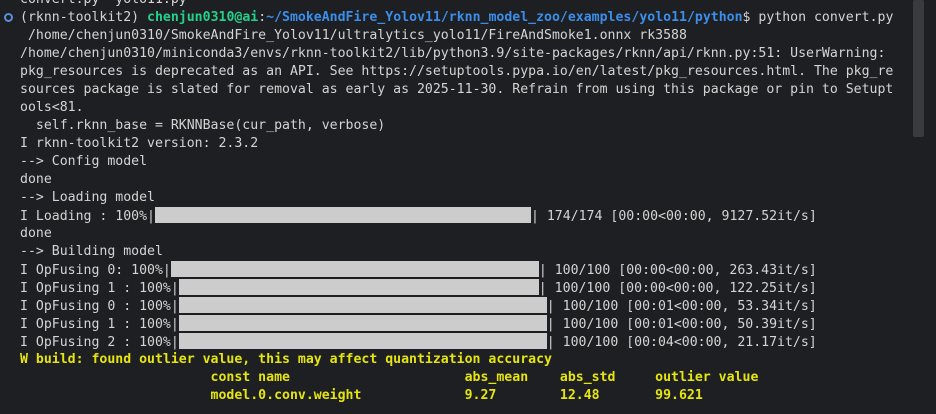 The height and width of the screenshot is (414, 936). I want to click on warning-line: ools<81., so click(52, 107).